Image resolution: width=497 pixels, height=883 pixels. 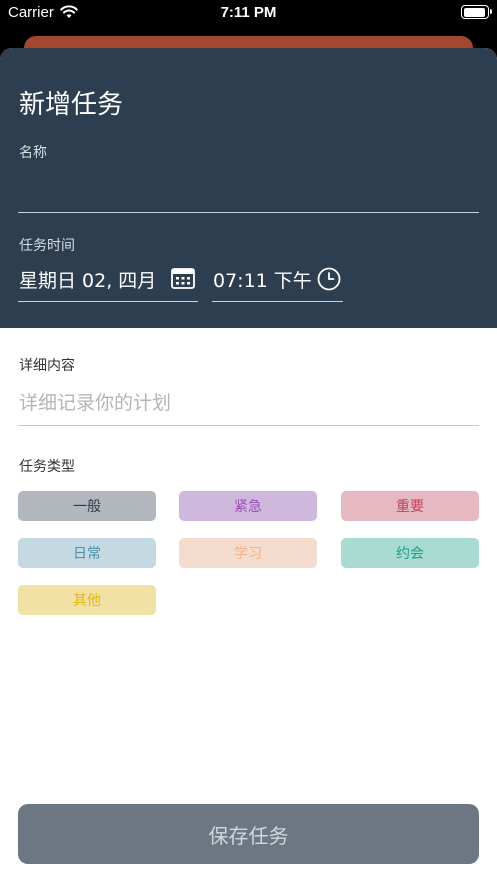 What do you see at coordinates (47, 467) in the screenshot?
I see `task-type-label: 任务类型` at bounding box center [47, 467].